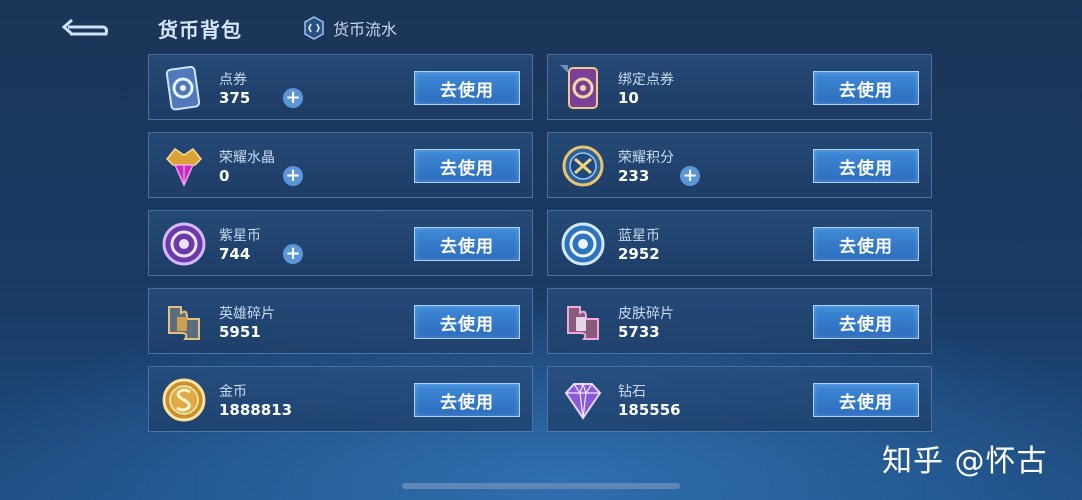 This screenshot has width=1082, height=500. Describe the element at coordinates (184, 323) in the screenshot. I see `hero-fragment-icon` at that location.